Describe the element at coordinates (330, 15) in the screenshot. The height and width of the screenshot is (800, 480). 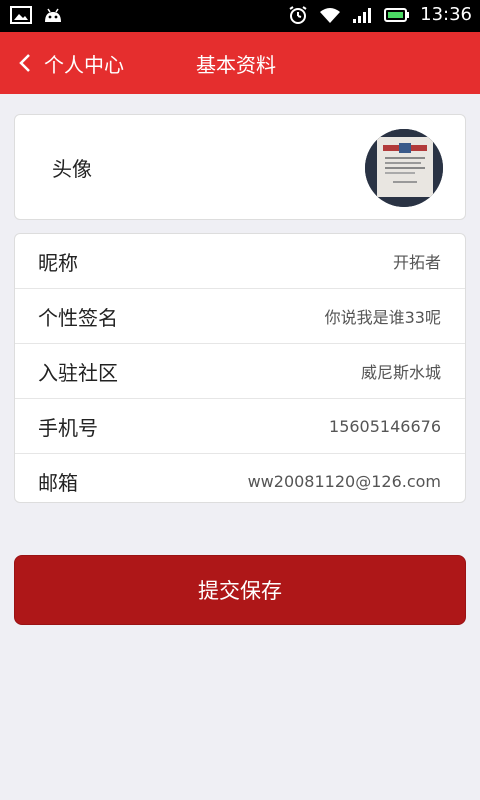
I see `wifi-icon` at that location.